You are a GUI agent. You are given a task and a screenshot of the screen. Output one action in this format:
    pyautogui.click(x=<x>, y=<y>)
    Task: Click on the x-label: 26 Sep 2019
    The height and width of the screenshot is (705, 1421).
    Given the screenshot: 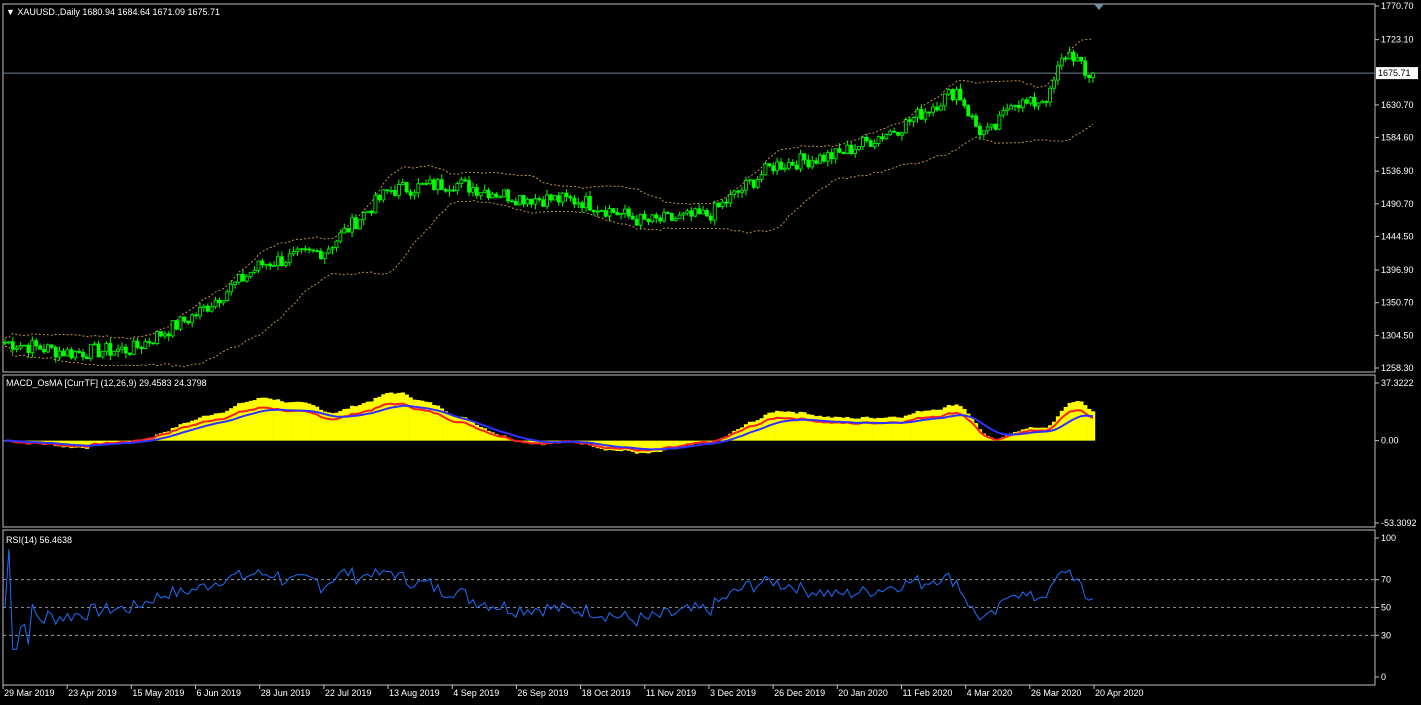 What is the action you would take?
    pyautogui.click(x=542, y=693)
    